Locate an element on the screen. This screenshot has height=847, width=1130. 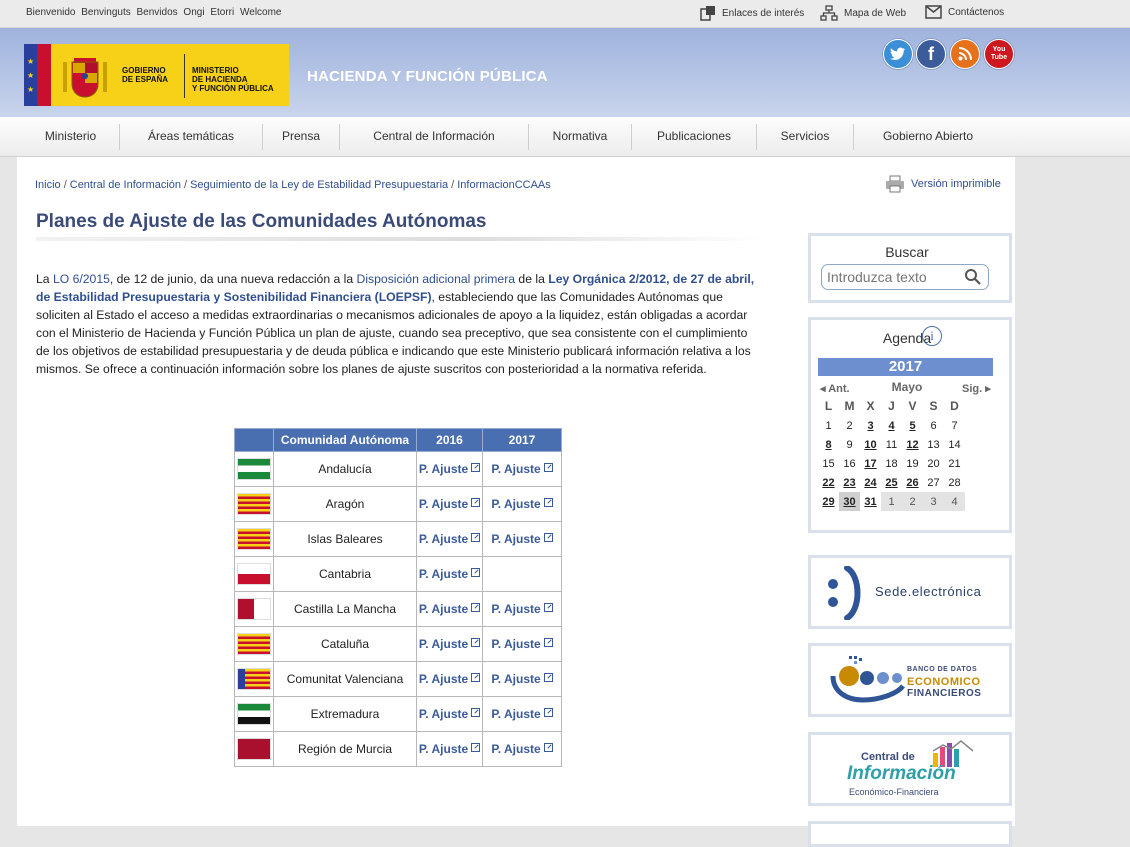
nav-prensa: Prensa is located at coordinates (301, 136).